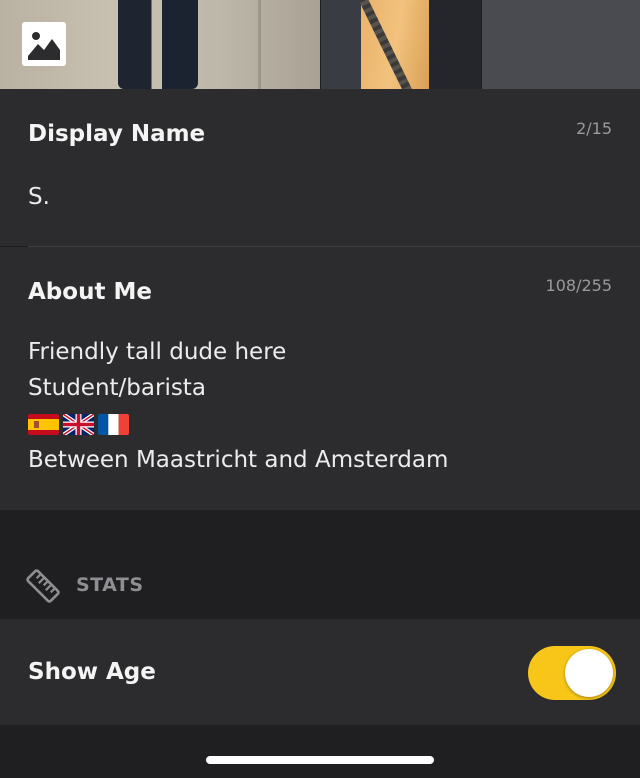  Describe the element at coordinates (110, 585) in the screenshot. I see `stats-label: STATS` at that location.